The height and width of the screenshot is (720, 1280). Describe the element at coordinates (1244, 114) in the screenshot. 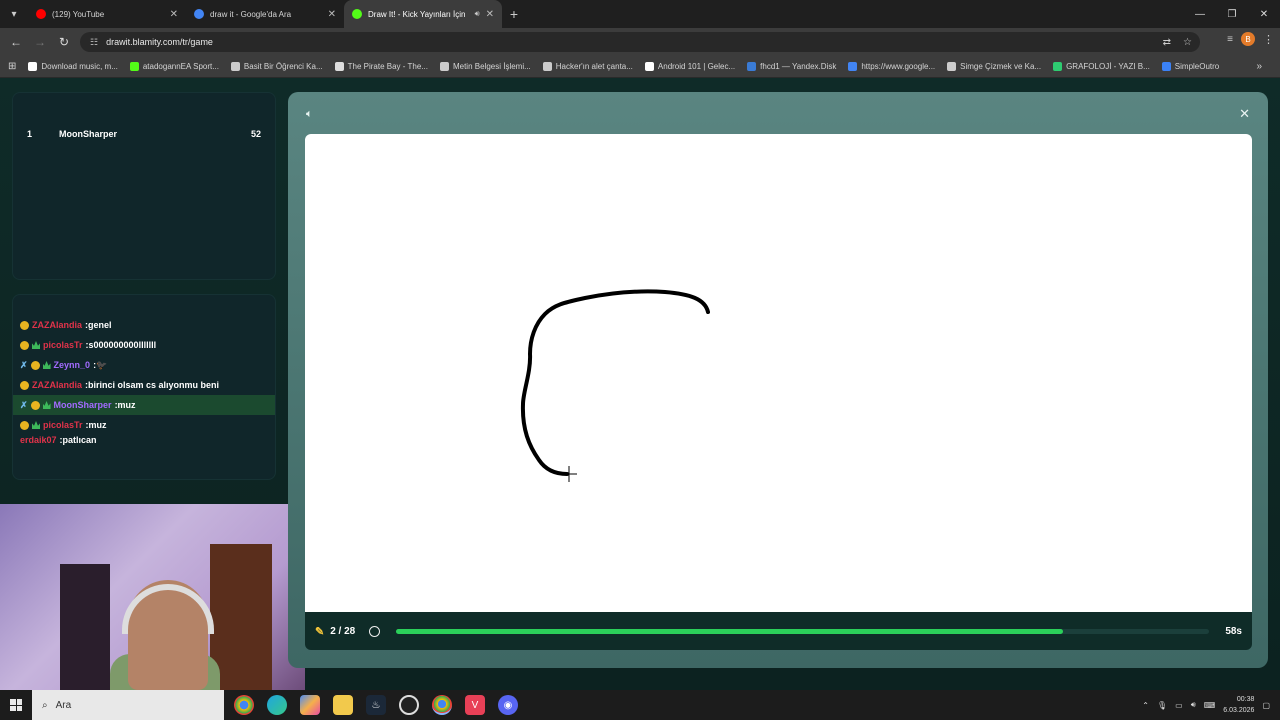

I see `close-icon: ✕` at that location.